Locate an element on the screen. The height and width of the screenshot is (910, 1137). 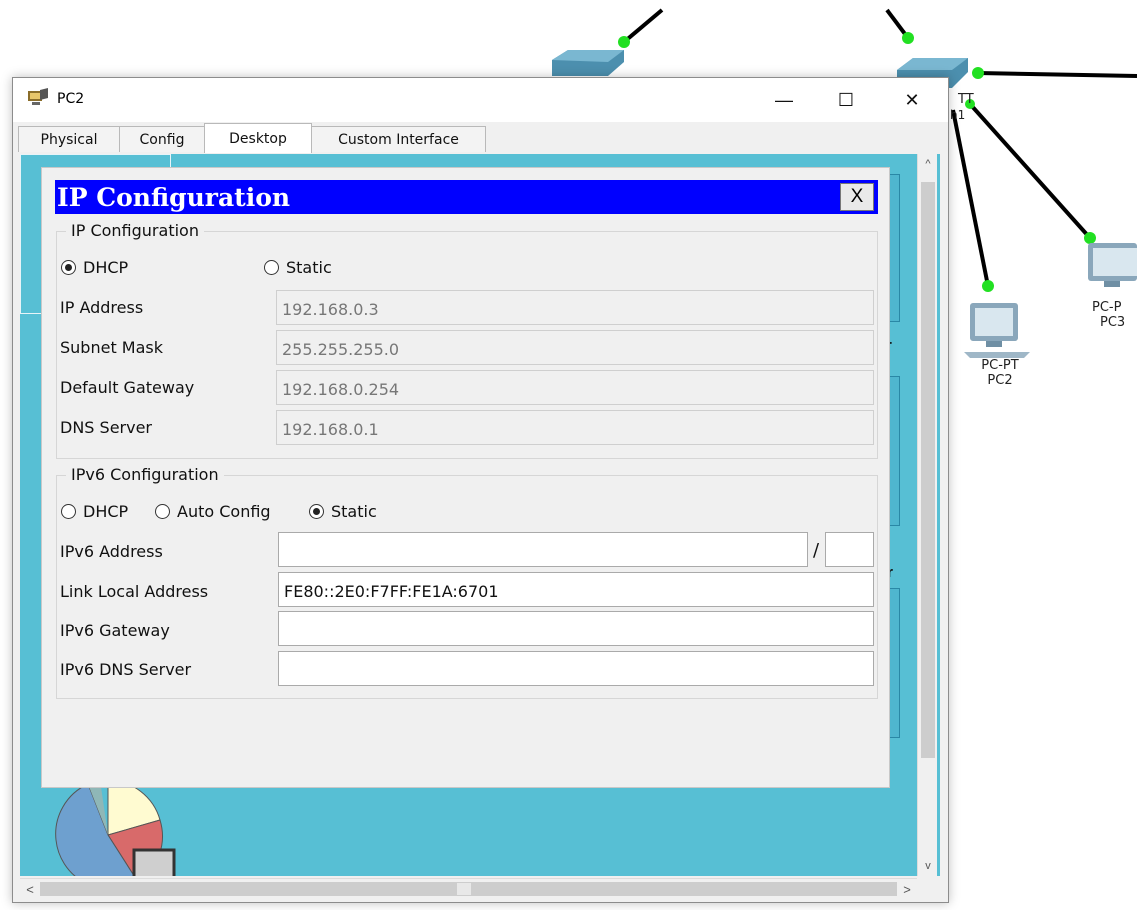
window-titlebar: PC2 — ☐ ✕ is located at coordinates (480, 100).